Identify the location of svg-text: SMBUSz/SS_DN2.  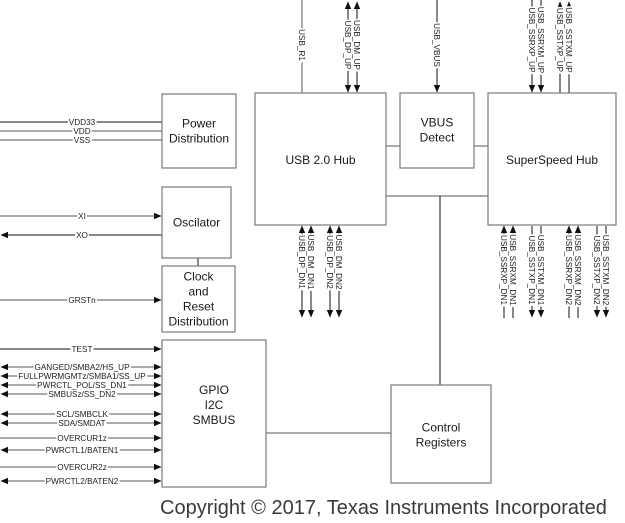
(82, 394).